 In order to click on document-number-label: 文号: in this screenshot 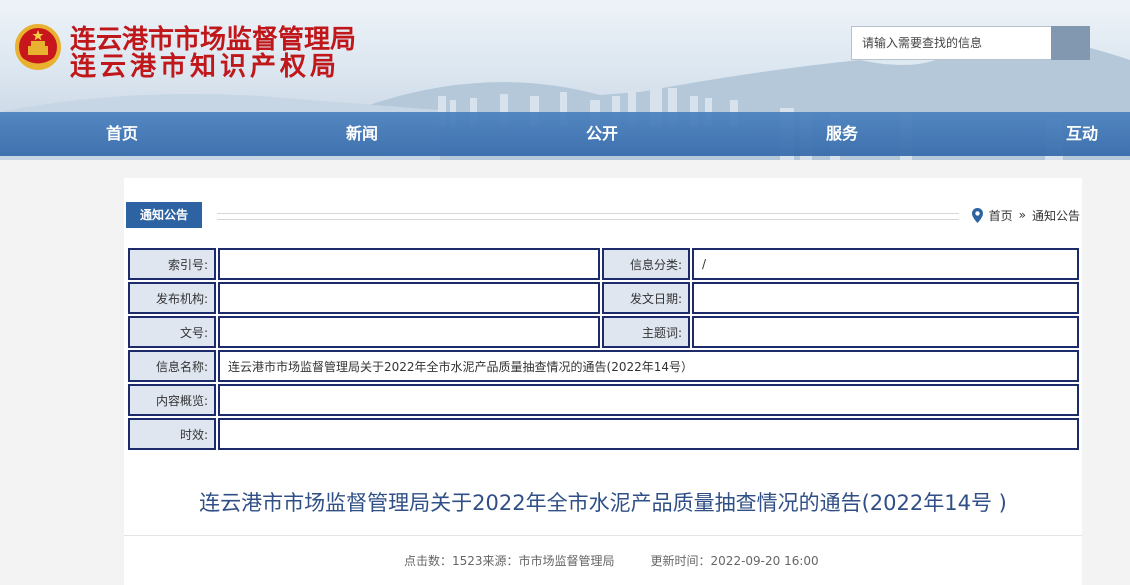, I will do `click(172, 332)`.